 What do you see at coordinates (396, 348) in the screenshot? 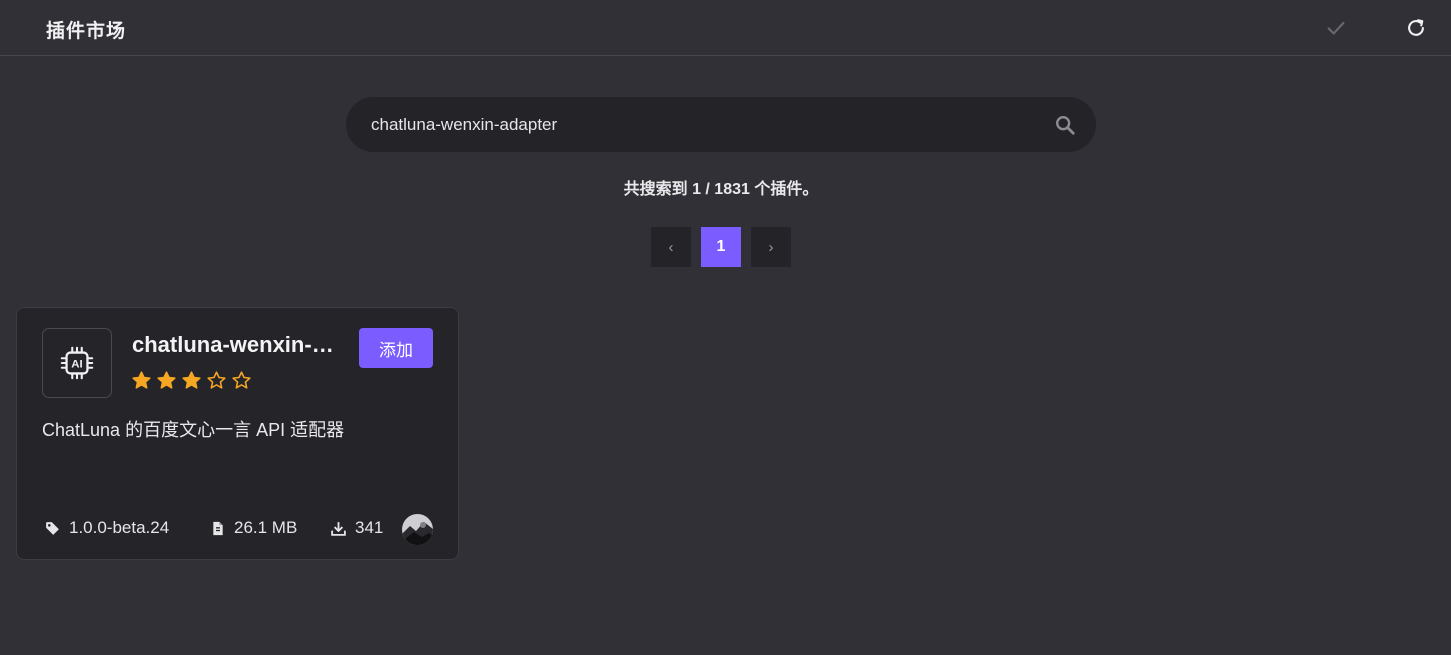
I see `add-button: 添加` at bounding box center [396, 348].